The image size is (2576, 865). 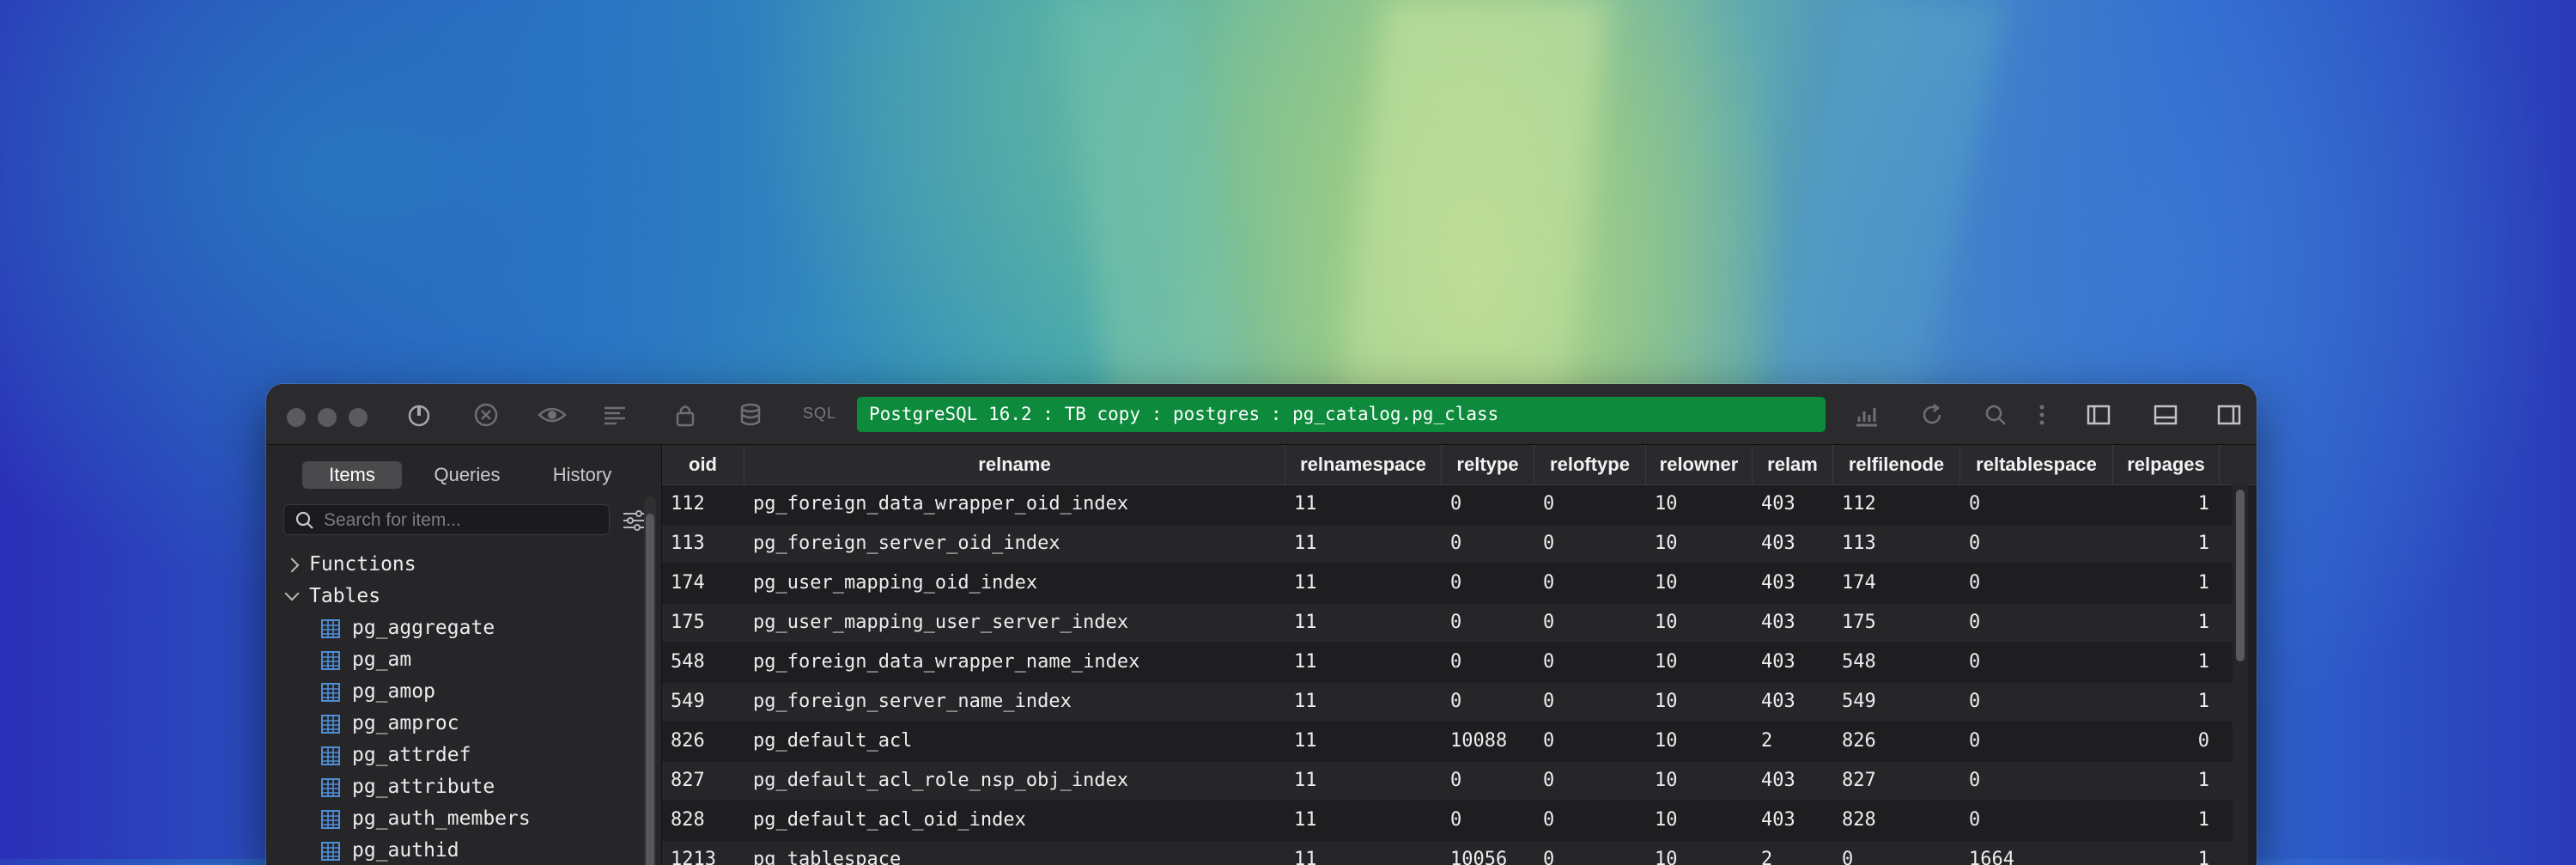 I want to click on cell-relfilenode: 175, so click(x=1896, y=623).